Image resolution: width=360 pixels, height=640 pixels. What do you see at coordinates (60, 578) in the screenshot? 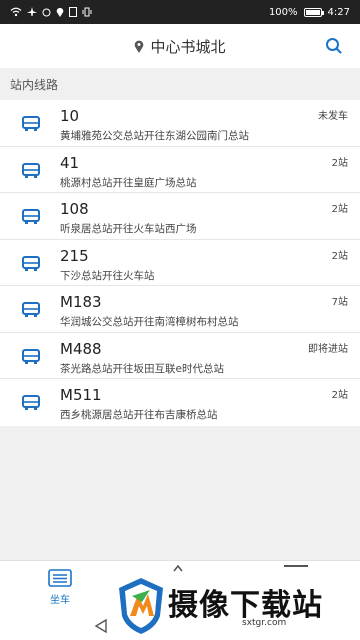
I see `list-icon` at bounding box center [60, 578].